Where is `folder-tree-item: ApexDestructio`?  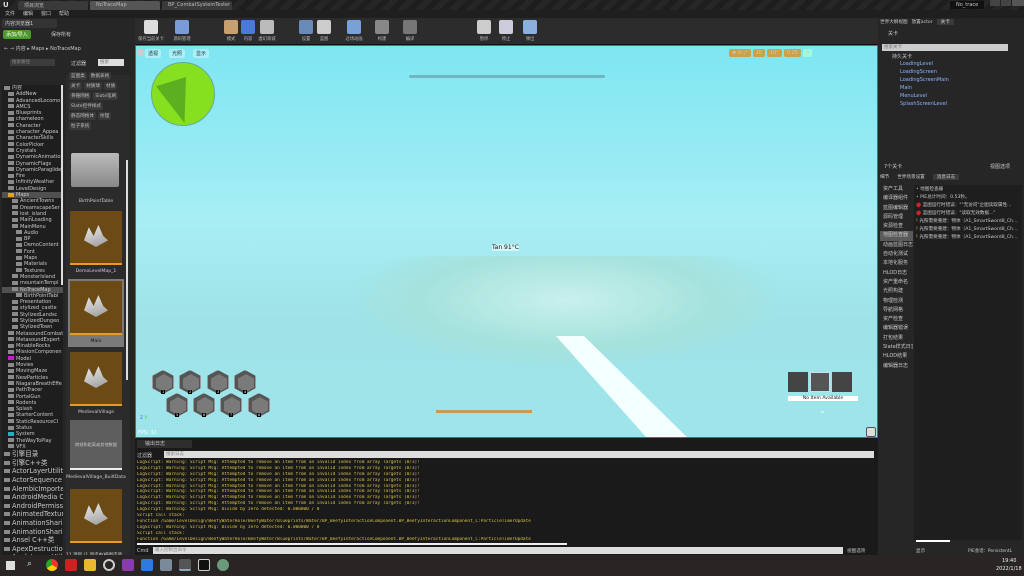
folder-tree-item: ApexDestructio is located at coordinates (32, 549).